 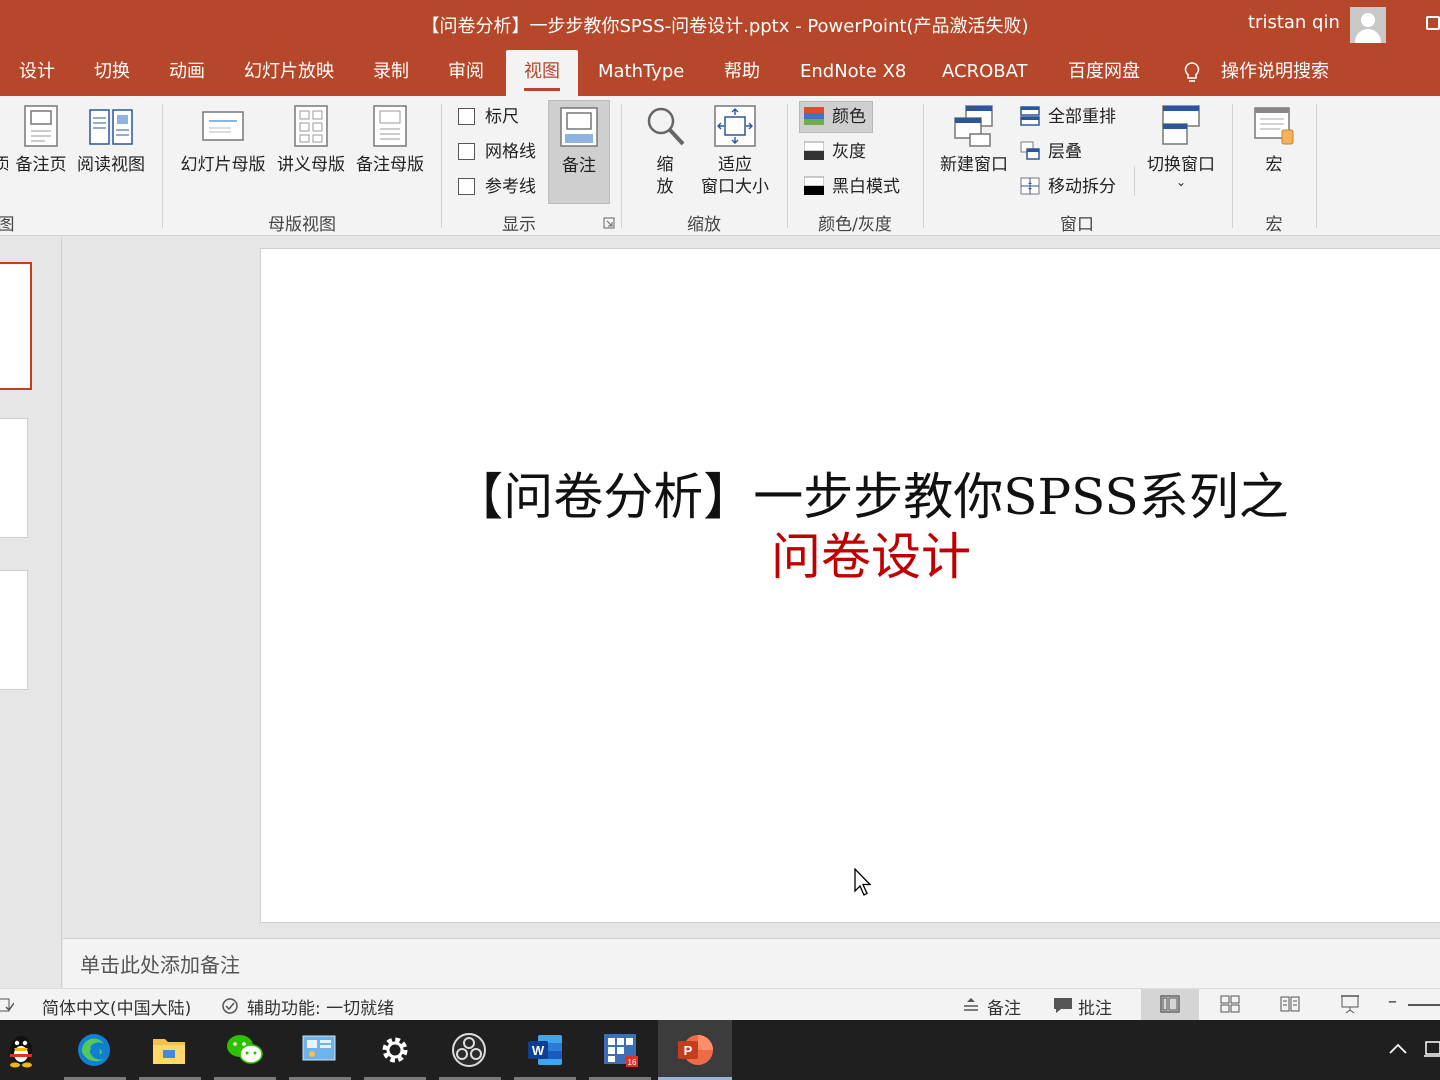 I want to click on notes-toggle-button: 备注, so click(x=579, y=152).